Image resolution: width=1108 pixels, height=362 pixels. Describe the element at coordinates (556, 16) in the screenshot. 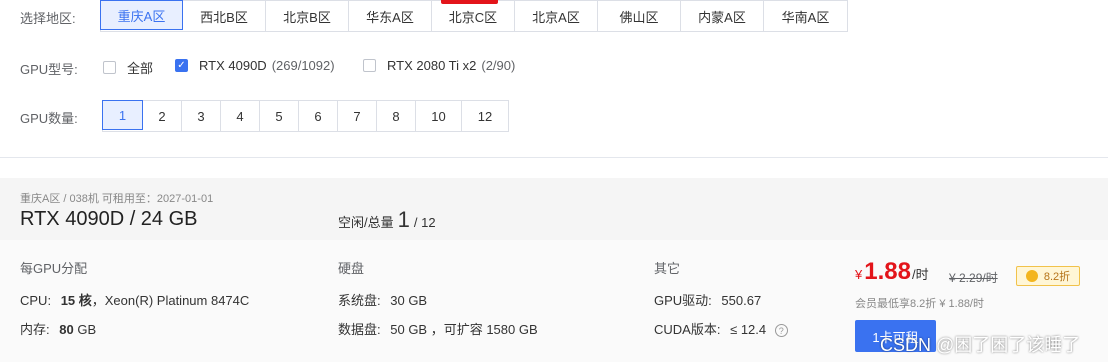

I see `region-option: 北京A区` at that location.